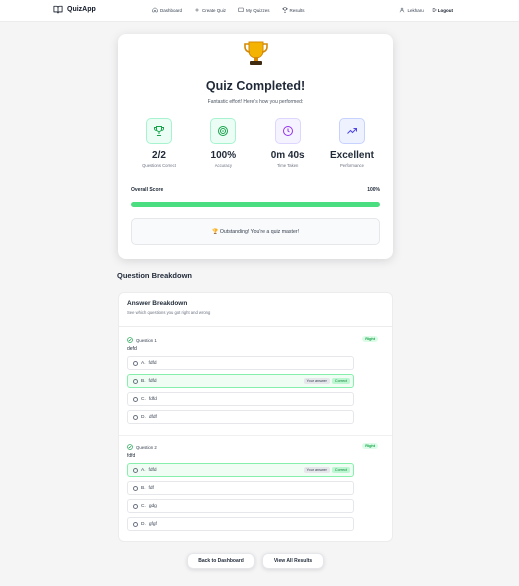 This screenshot has width=519, height=586. I want to click on option-text: gdg, so click(152, 506).